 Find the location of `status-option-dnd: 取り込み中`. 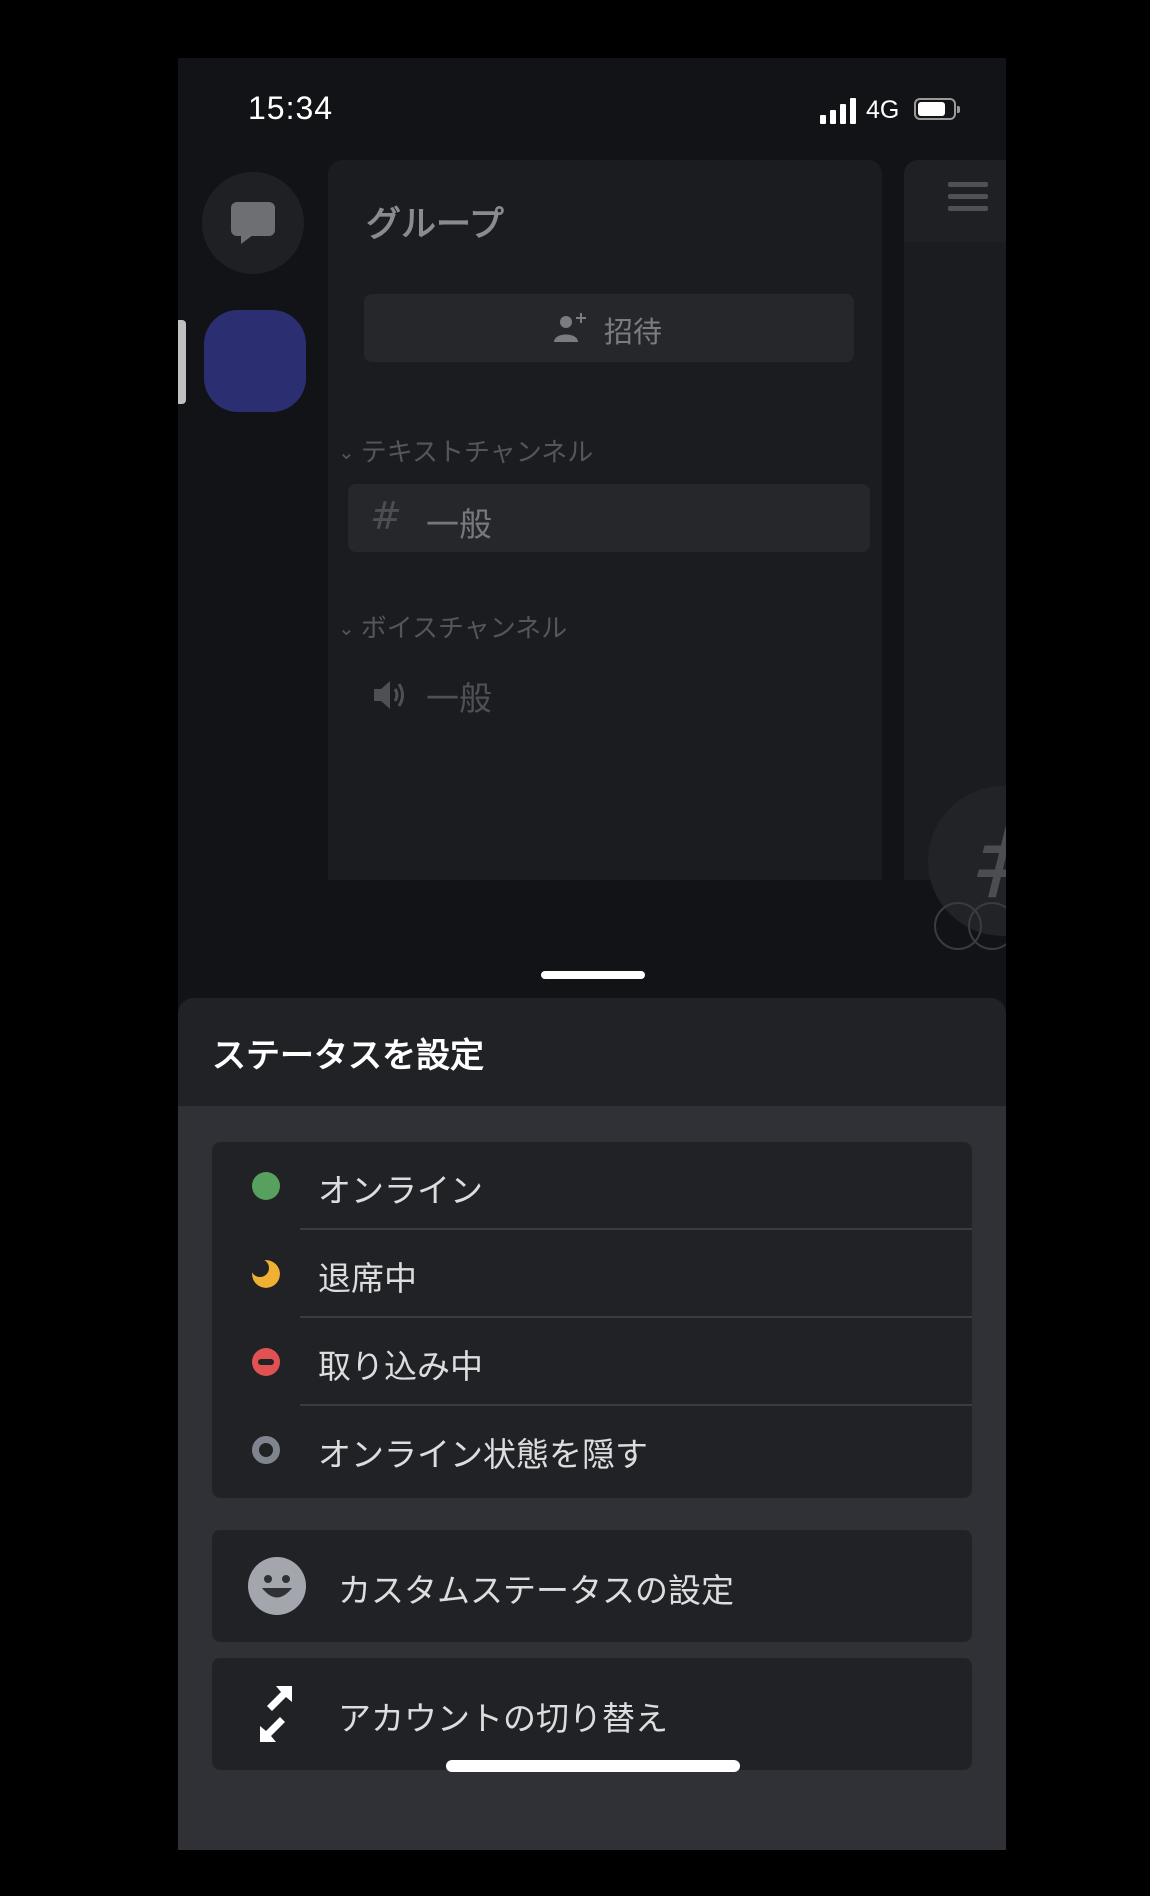

status-option-dnd: 取り込み中 is located at coordinates (592, 1362).